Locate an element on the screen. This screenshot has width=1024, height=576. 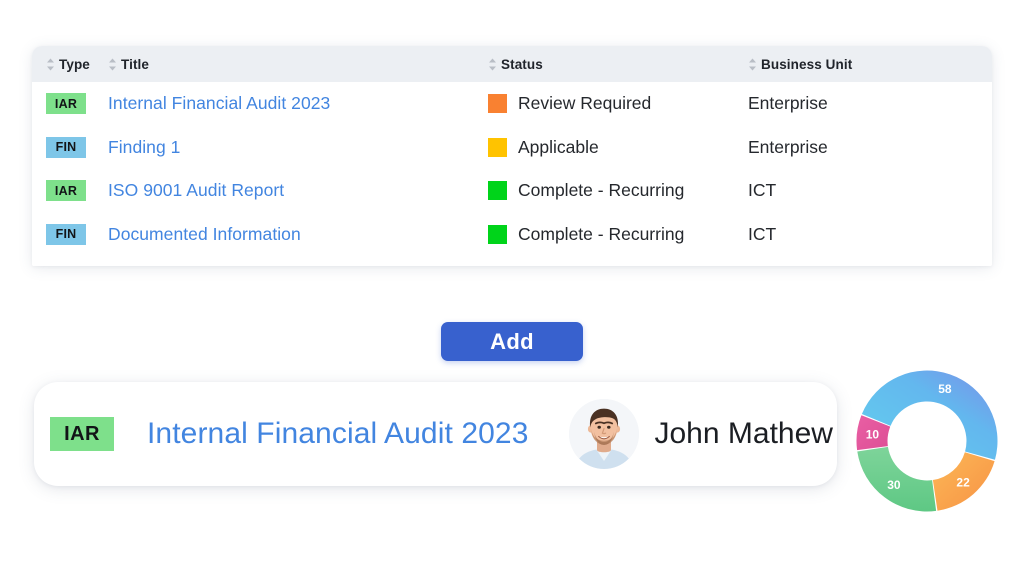
column-header-title-label: Title is located at coordinates (135, 64).